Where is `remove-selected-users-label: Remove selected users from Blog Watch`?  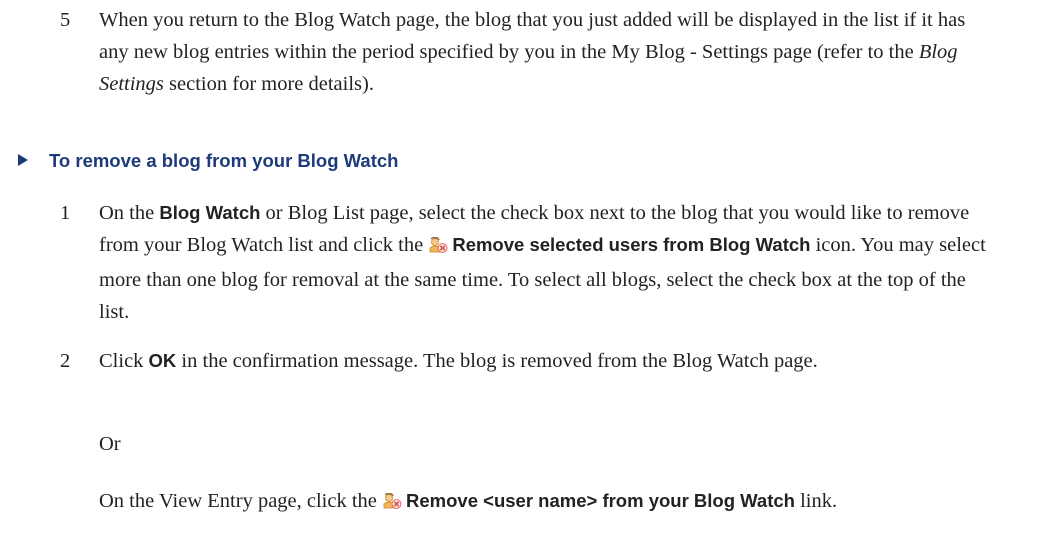
remove-selected-users-label: Remove selected users from Blog Watch is located at coordinates (631, 244).